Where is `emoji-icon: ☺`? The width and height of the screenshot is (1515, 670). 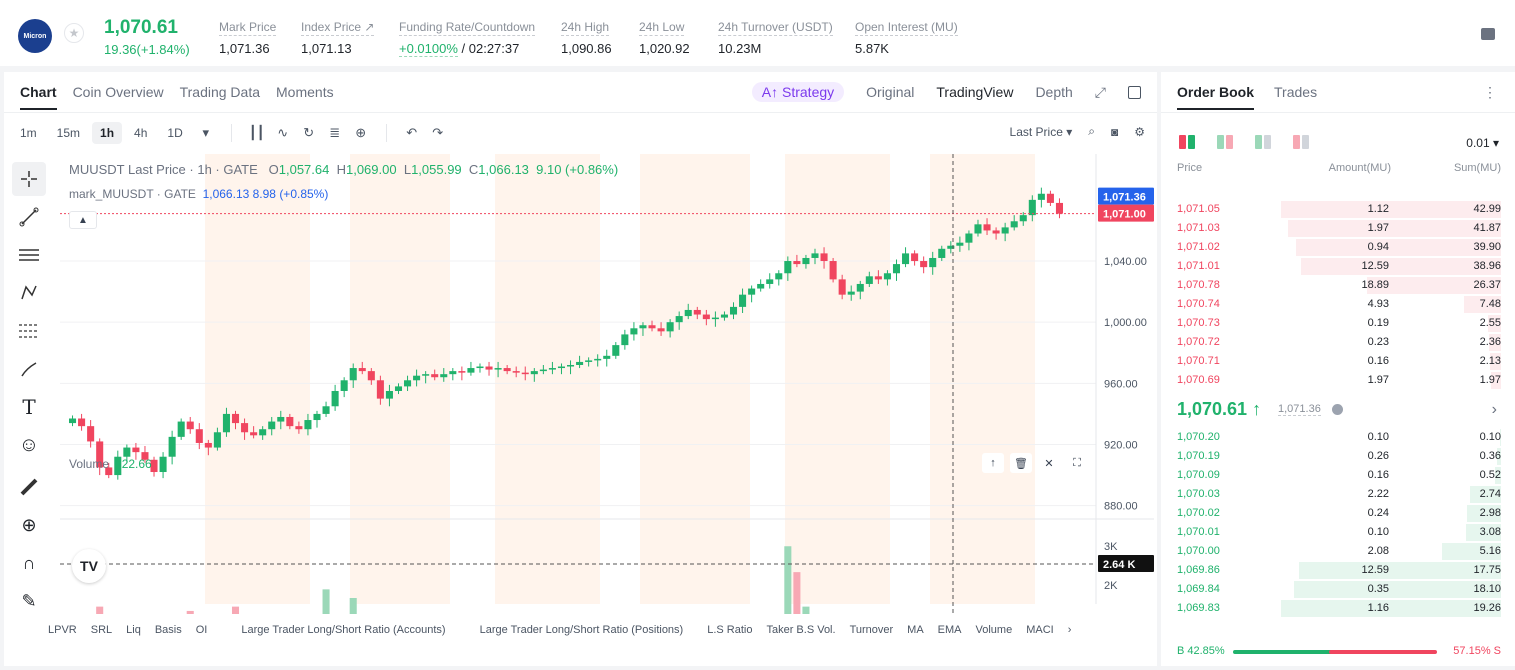
emoji-icon: ☺ is located at coordinates (29, 445).